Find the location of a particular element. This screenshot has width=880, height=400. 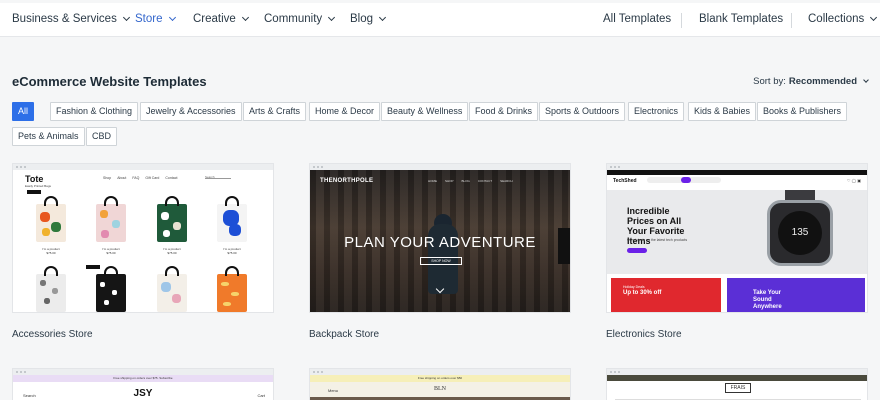

nav-label: All Templates is located at coordinates (637, 19).